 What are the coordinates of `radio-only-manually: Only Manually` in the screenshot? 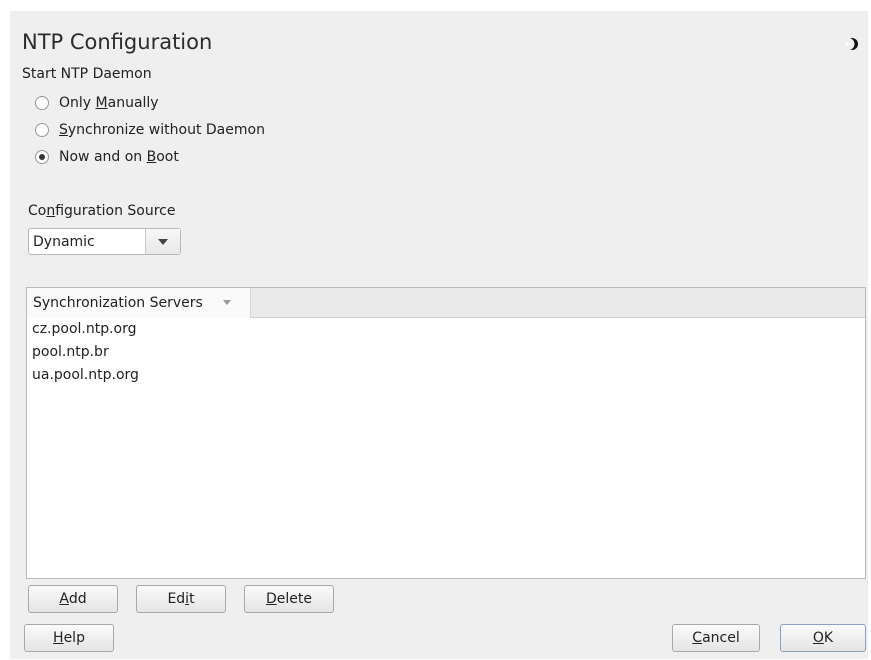 It's located at (97, 103).